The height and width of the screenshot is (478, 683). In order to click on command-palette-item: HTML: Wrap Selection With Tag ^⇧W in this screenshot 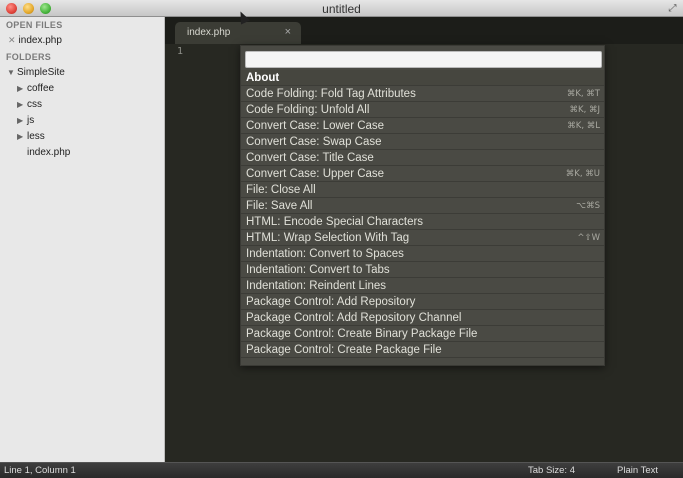, I will do `click(422, 238)`.